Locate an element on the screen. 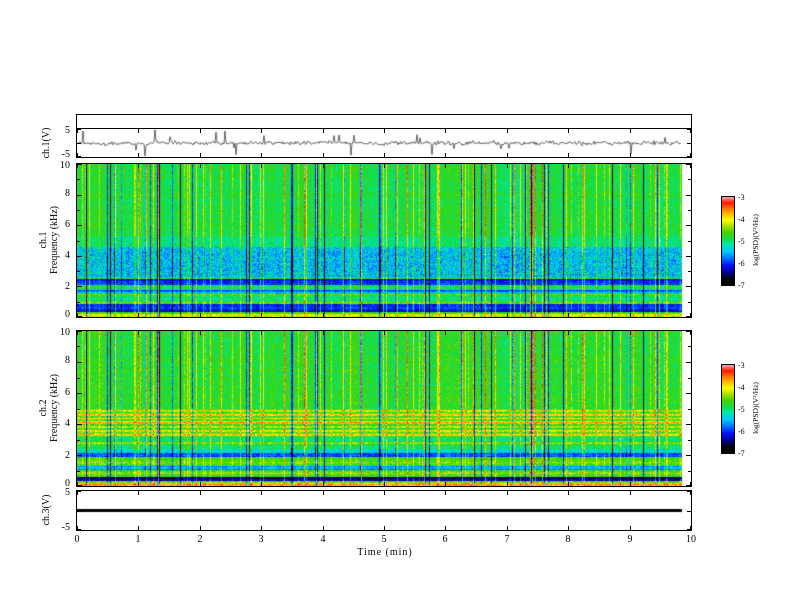  x-axis-tick-label: 0 is located at coordinates (77, 539).